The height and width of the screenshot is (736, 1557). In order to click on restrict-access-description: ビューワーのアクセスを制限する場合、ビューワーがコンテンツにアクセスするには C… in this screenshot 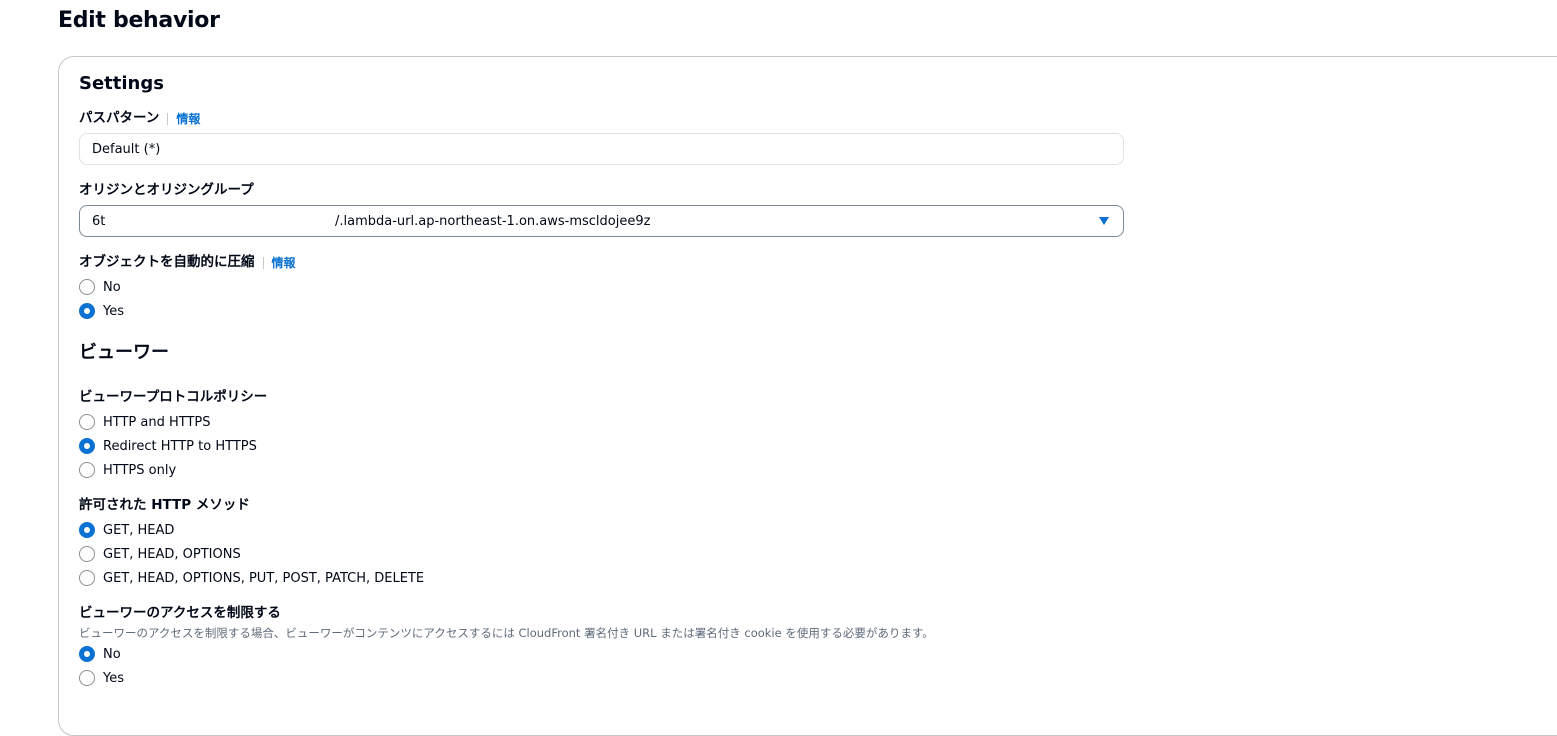, I will do `click(506, 633)`.